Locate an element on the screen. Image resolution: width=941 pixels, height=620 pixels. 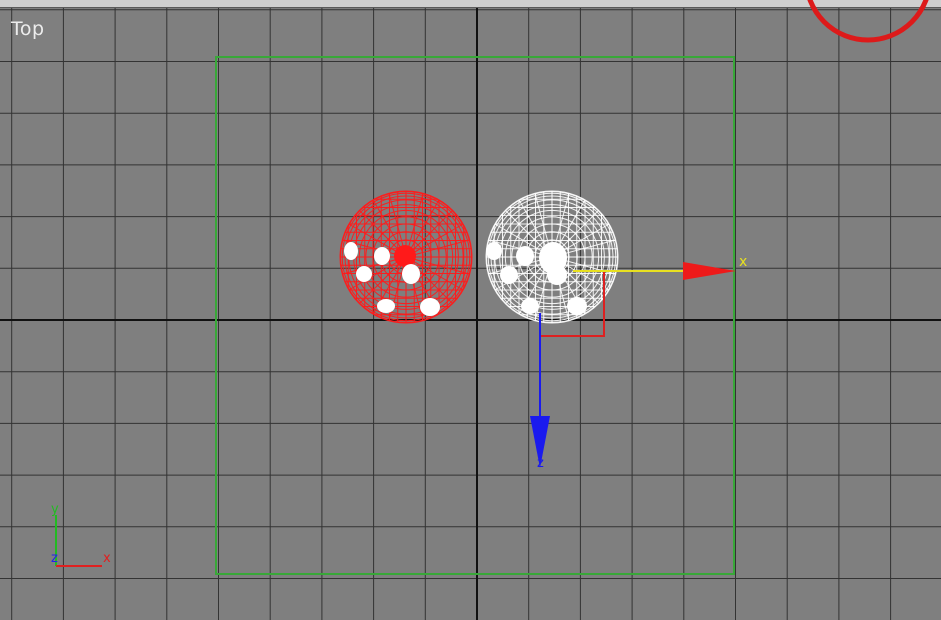
sphere-white is located at coordinates (552, 257).